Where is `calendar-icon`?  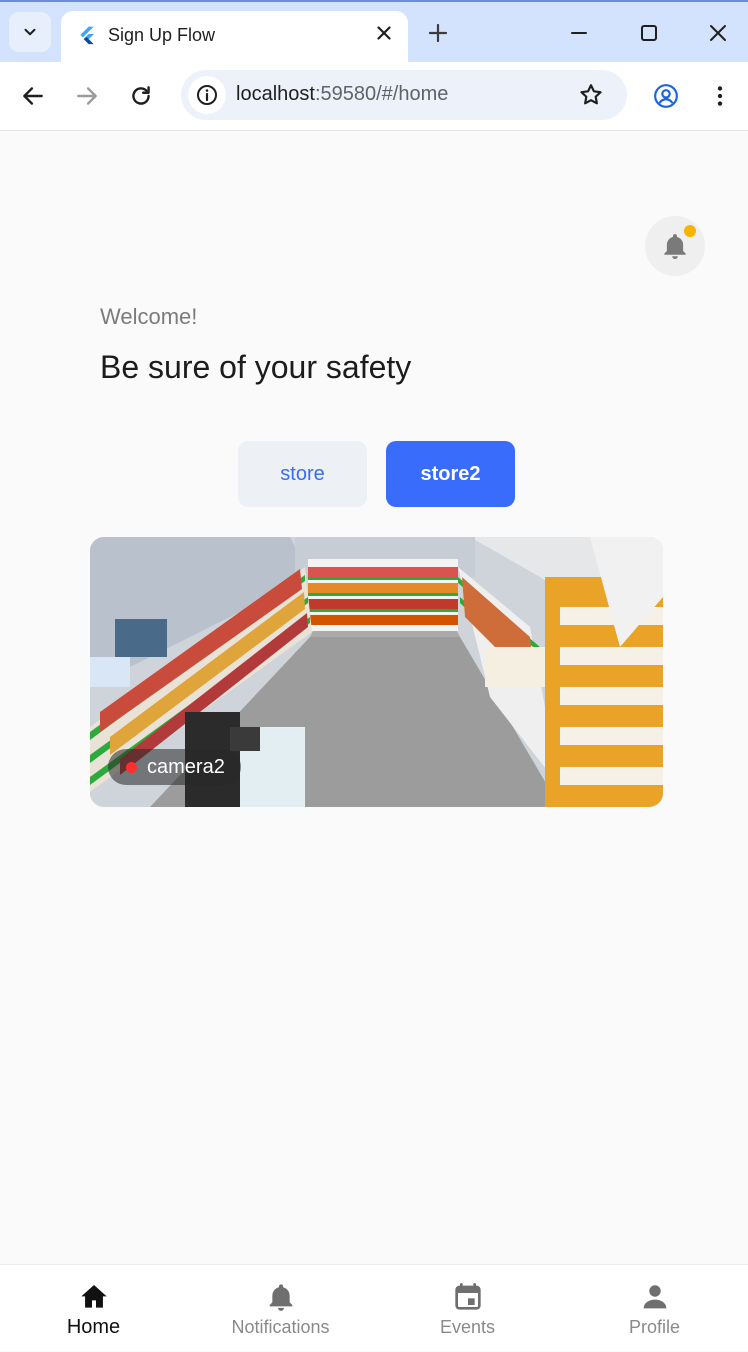
calendar-icon is located at coordinates (468, 1296).